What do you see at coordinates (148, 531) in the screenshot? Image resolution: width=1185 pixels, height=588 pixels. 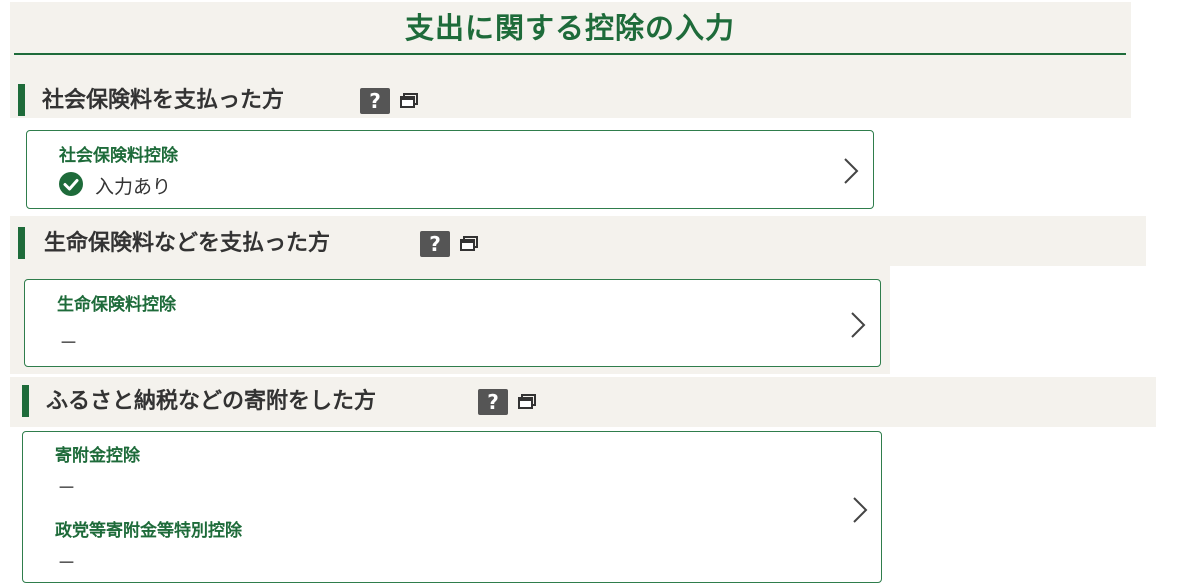 I see `item-title: 政党等寄附金等特別控除` at bounding box center [148, 531].